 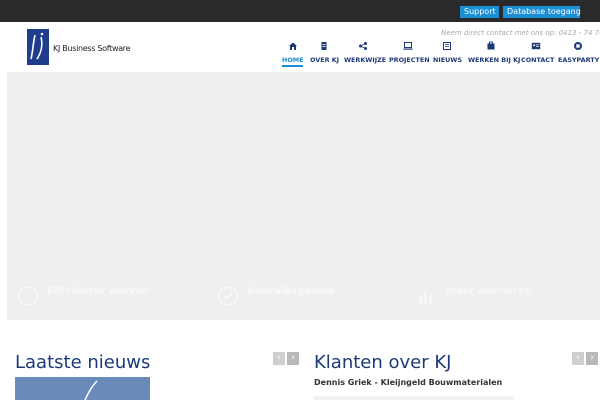 What do you see at coordinates (383, 362) in the screenshot?
I see `clients-section-title: Klanten over KJ` at bounding box center [383, 362].